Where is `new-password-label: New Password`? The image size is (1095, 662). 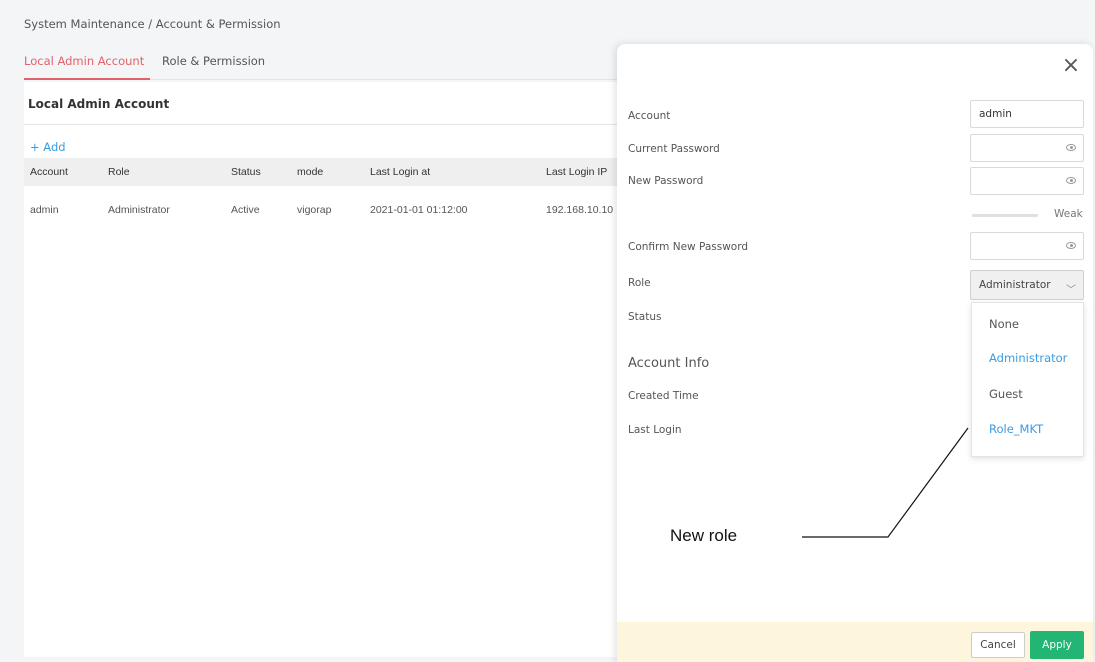 new-password-label: New Password is located at coordinates (666, 181).